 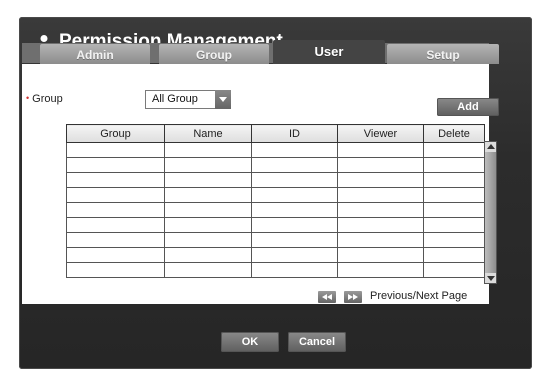 I want to click on tab-admin: Admin, so click(x=95, y=54).